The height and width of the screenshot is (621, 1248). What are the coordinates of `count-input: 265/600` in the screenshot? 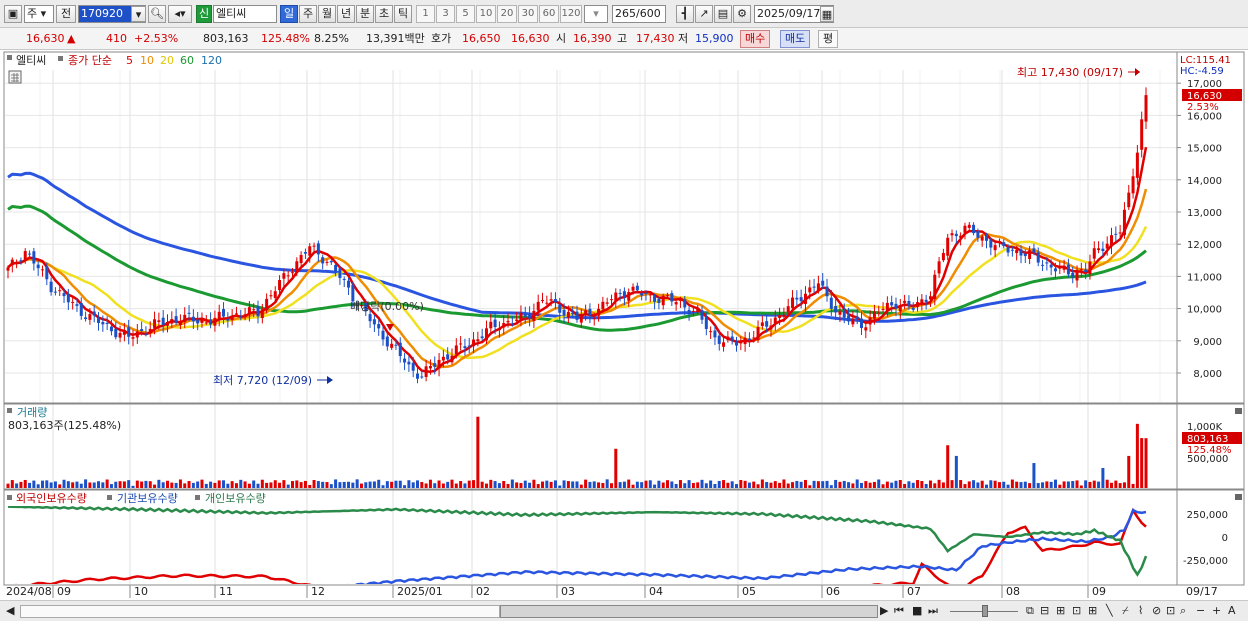 It's located at (639, 14).